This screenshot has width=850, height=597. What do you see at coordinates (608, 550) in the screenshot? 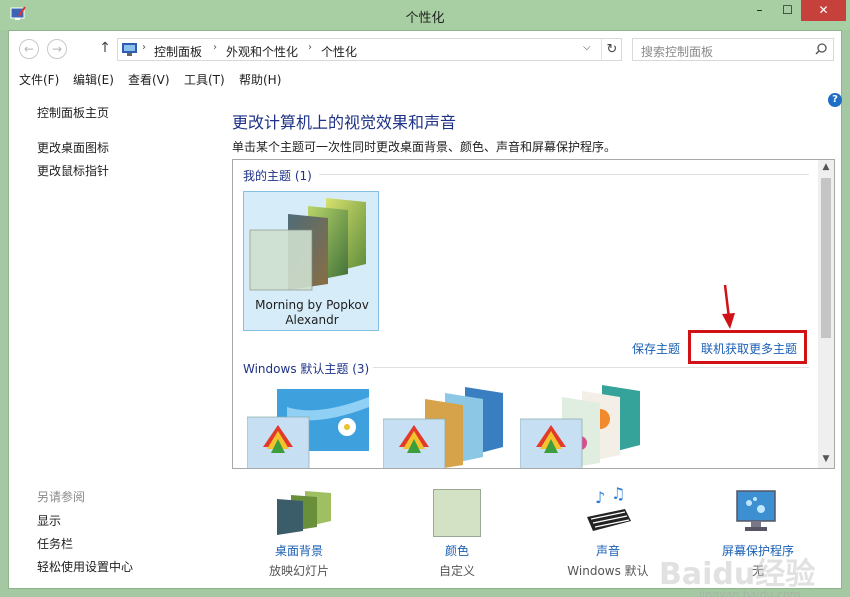
I see `sound-link: 声音` at bounding box center [608, 550].